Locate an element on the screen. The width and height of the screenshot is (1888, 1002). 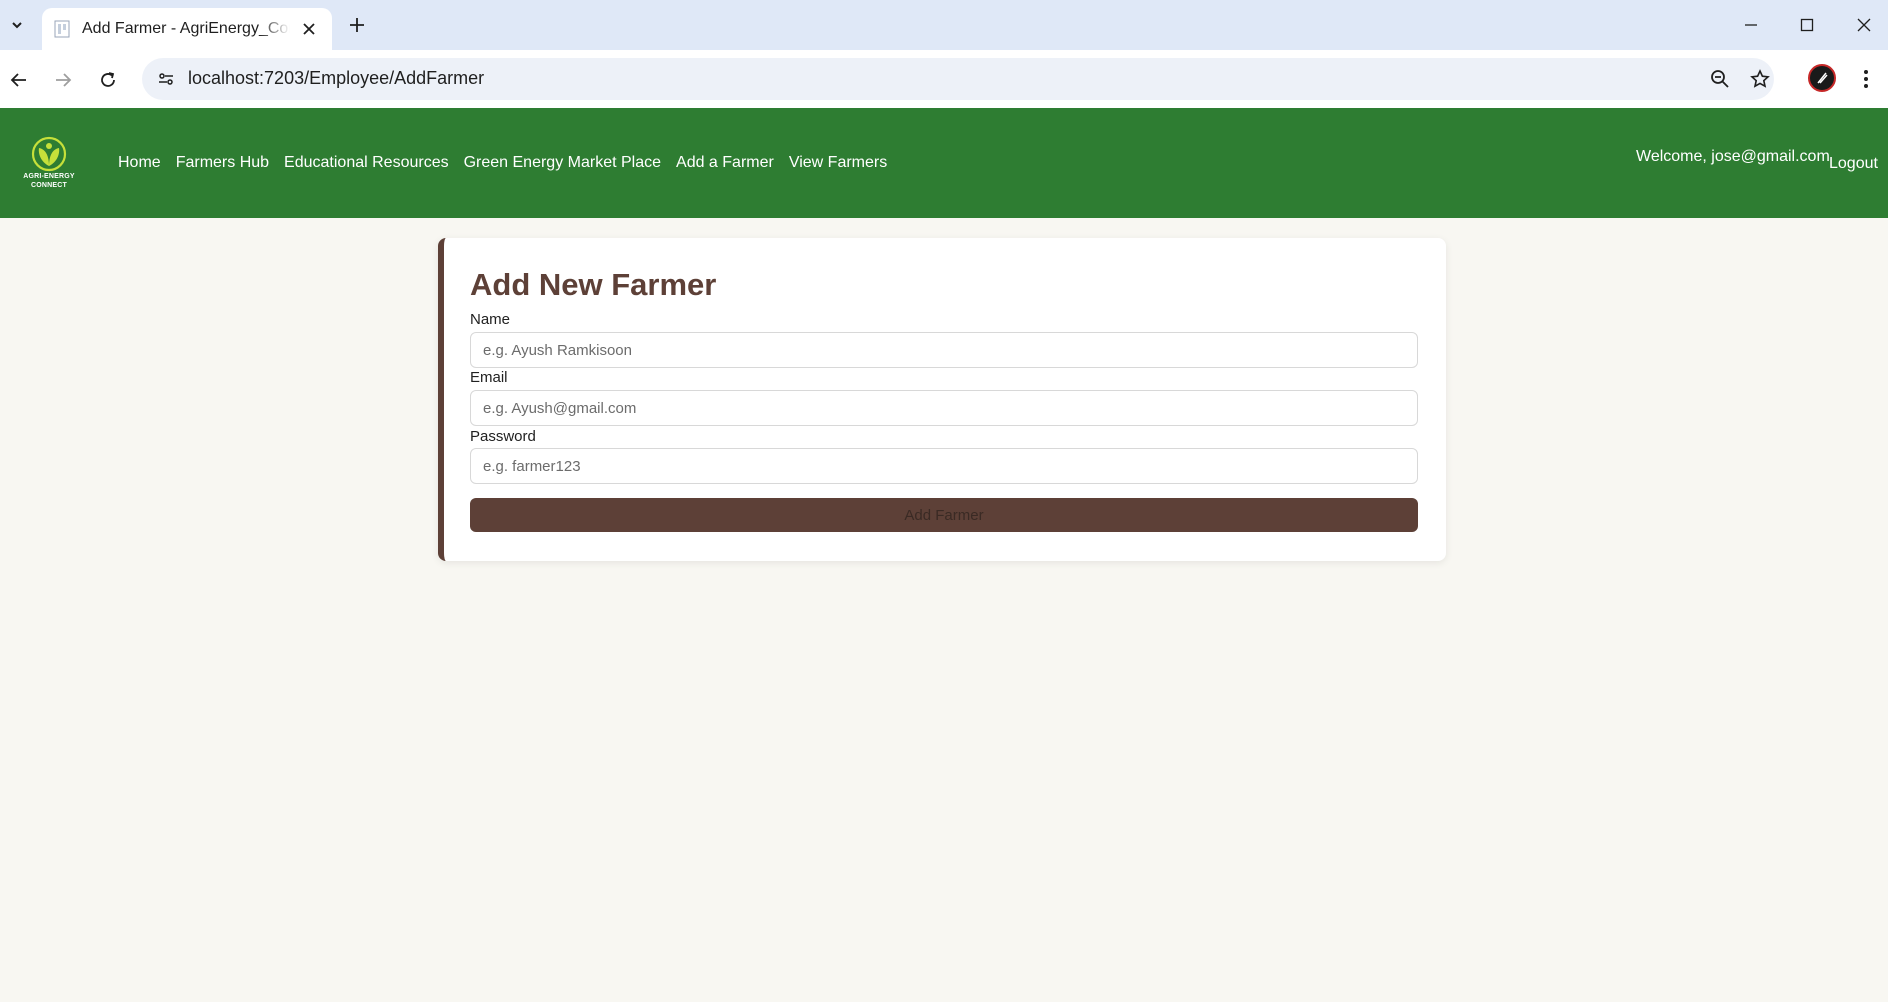
name-input is located at coordinates (944, 350).